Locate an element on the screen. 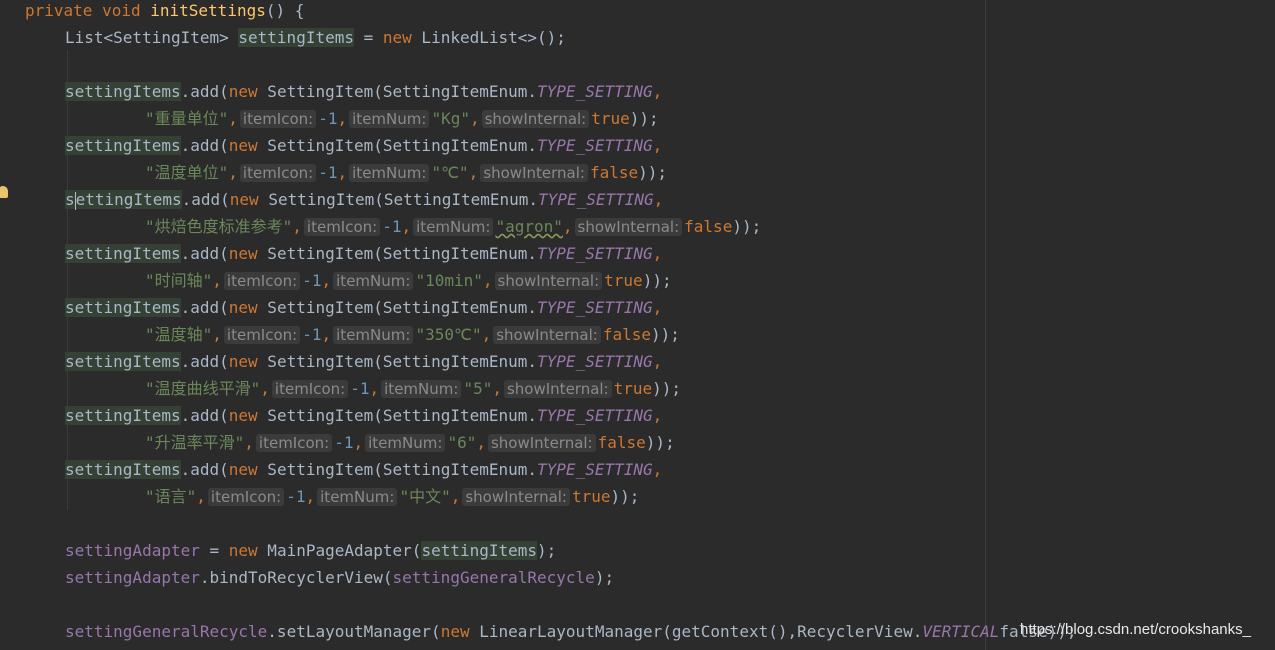 The image size is (1275, 650). string-literal: "烘焙色度标准参考" is located at coordinates (219, 226).